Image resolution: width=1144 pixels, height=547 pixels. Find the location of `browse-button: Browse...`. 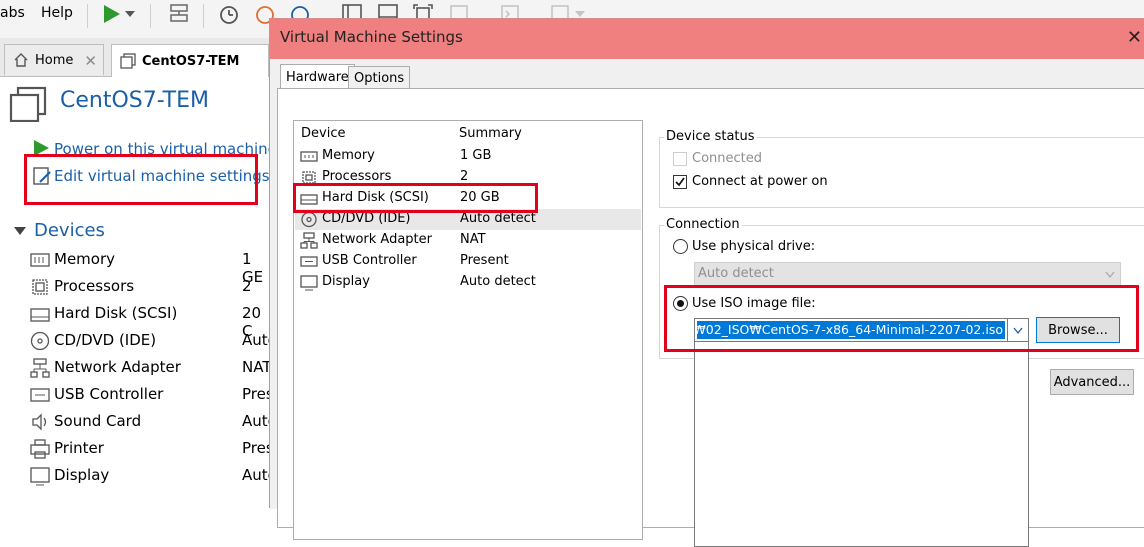

browse-button: Browse... is located at coordinates (1078, 330).